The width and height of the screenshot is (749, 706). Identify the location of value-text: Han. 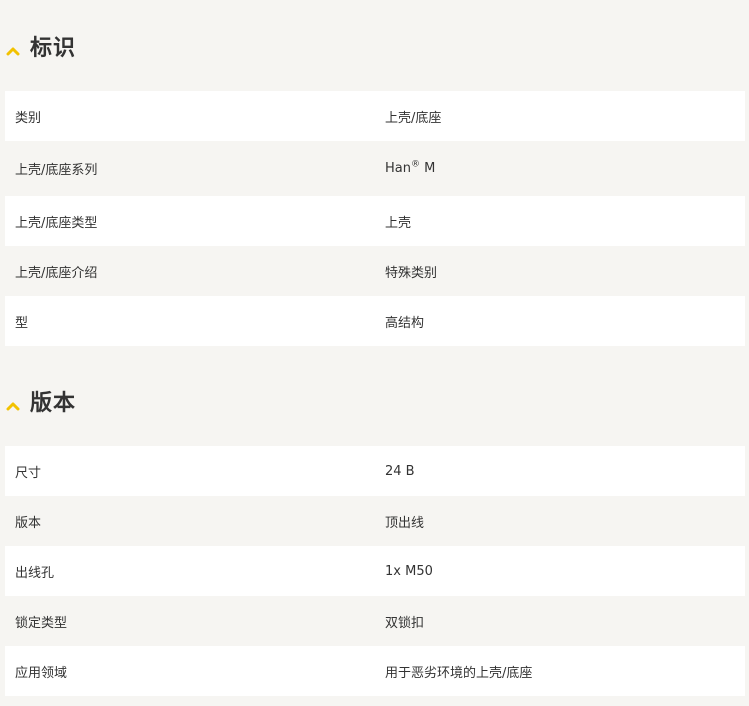
(398, 168).